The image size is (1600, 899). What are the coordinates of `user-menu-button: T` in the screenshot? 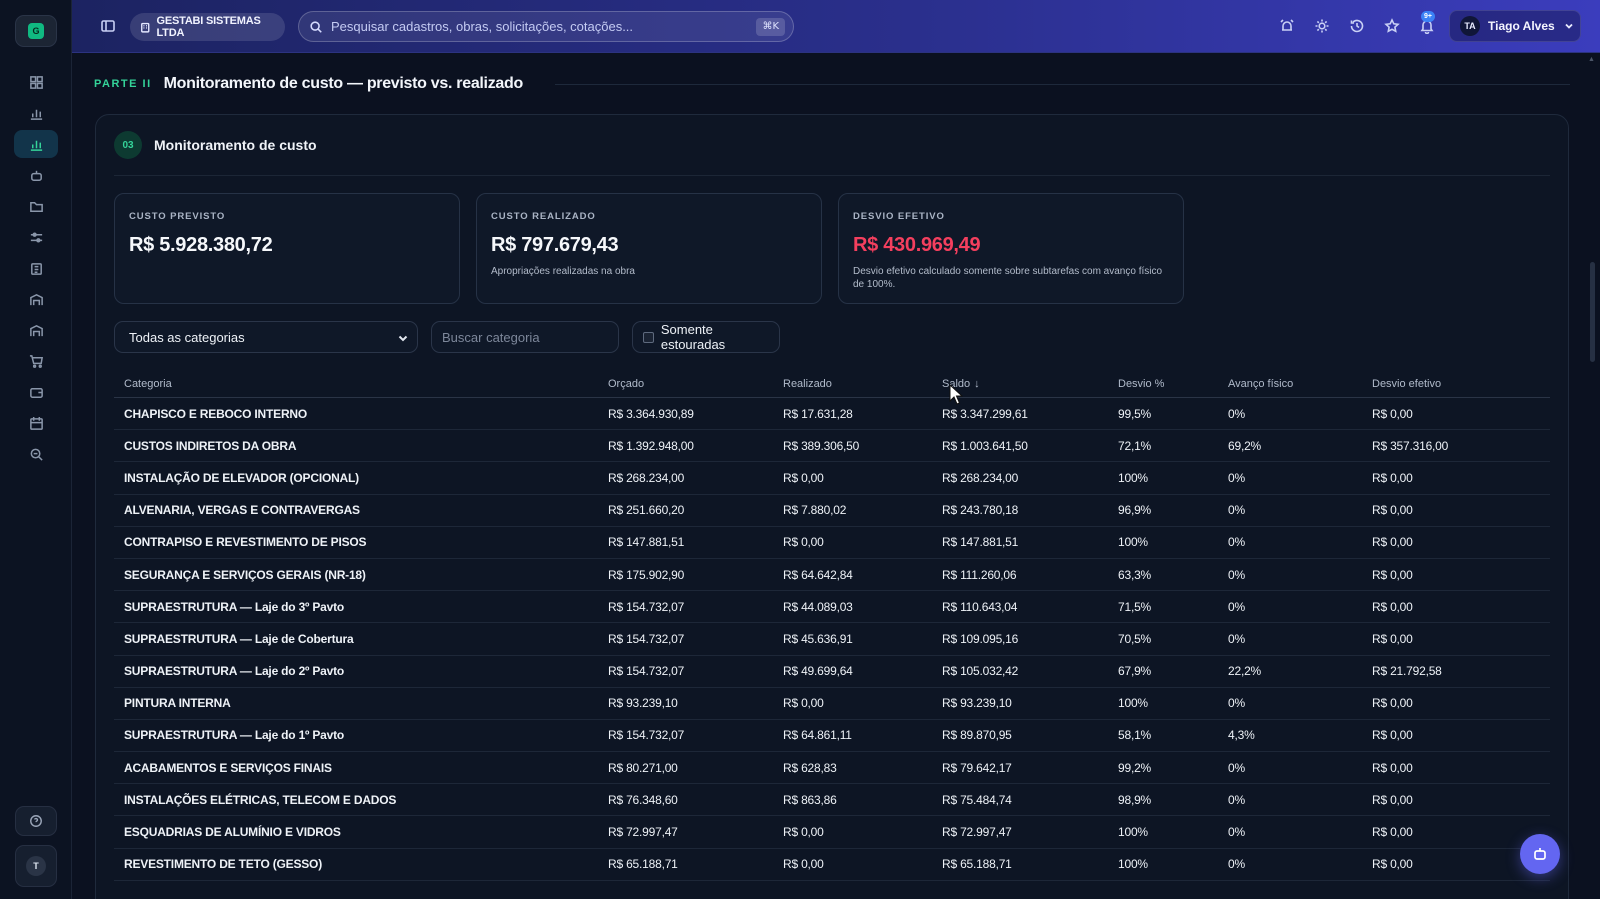 It's located at (36, 866).